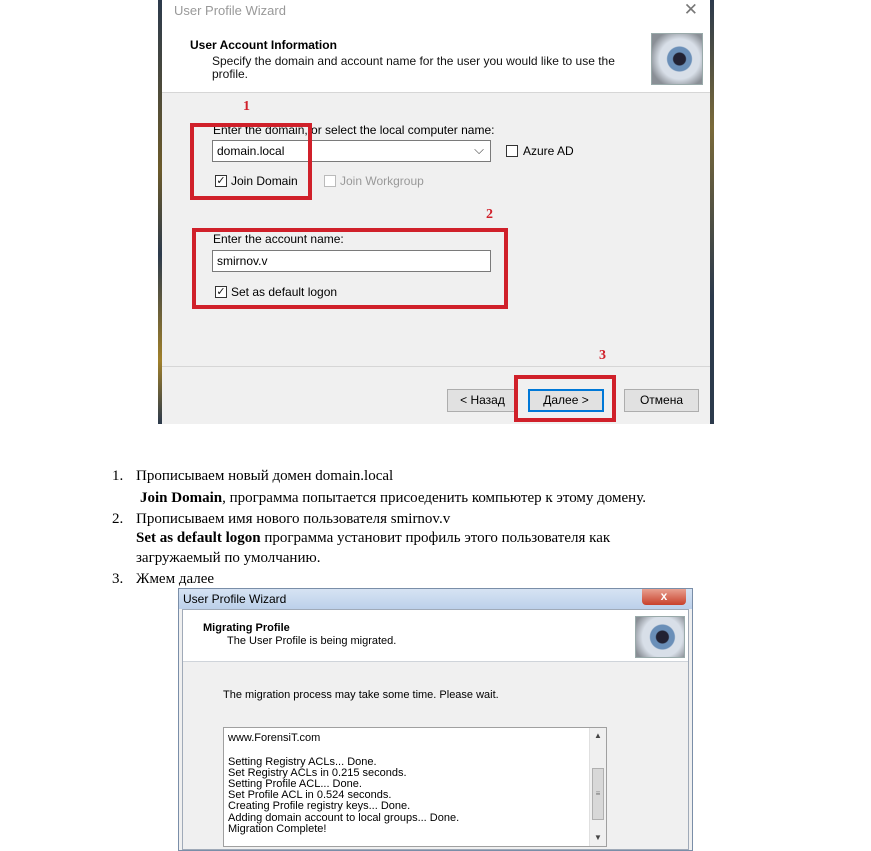  Describe the element at coordinates (602, 355) in the screenshot. I see `annotation-number-3: 3` at that location.